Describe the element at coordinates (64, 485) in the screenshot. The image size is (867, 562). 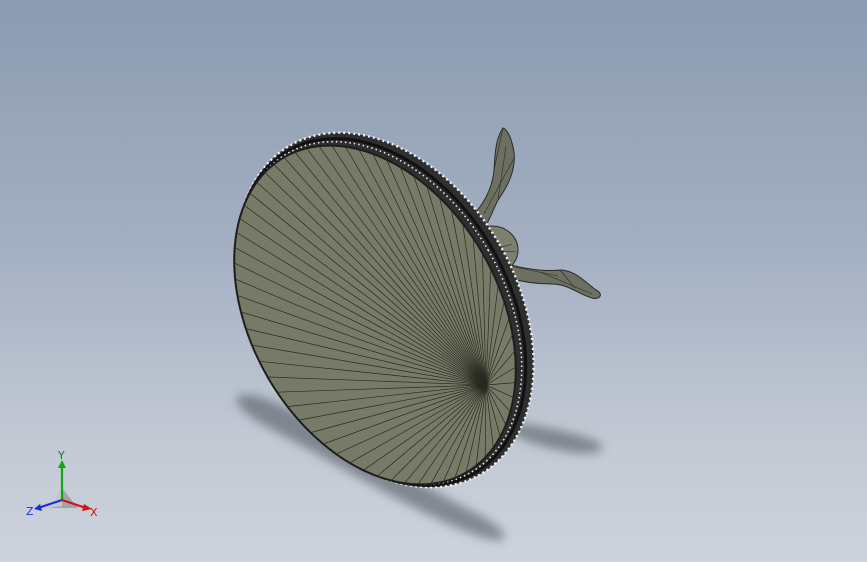
I see `axis-triad: Y Z X` at that location.